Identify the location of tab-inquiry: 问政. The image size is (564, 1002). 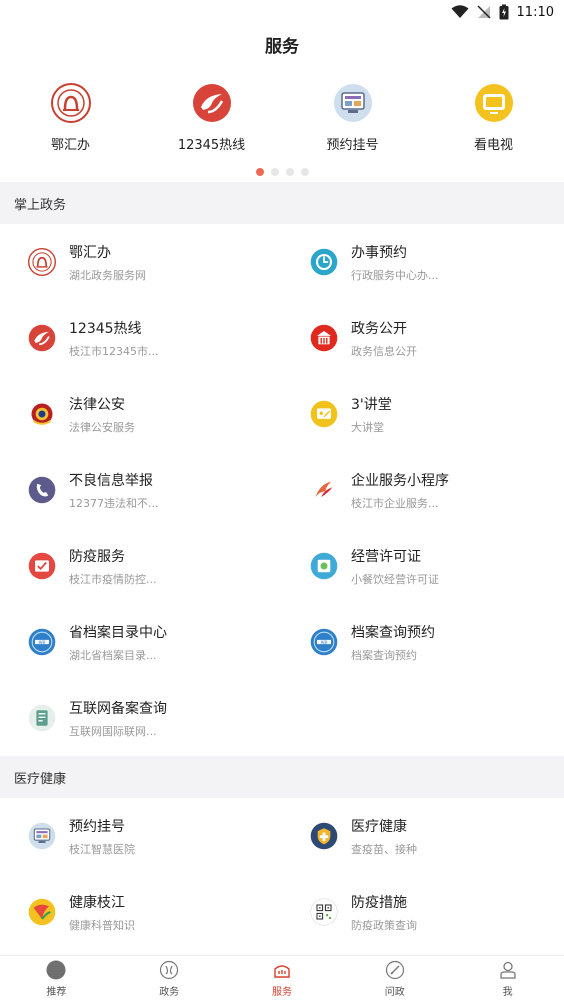
(394, 979).